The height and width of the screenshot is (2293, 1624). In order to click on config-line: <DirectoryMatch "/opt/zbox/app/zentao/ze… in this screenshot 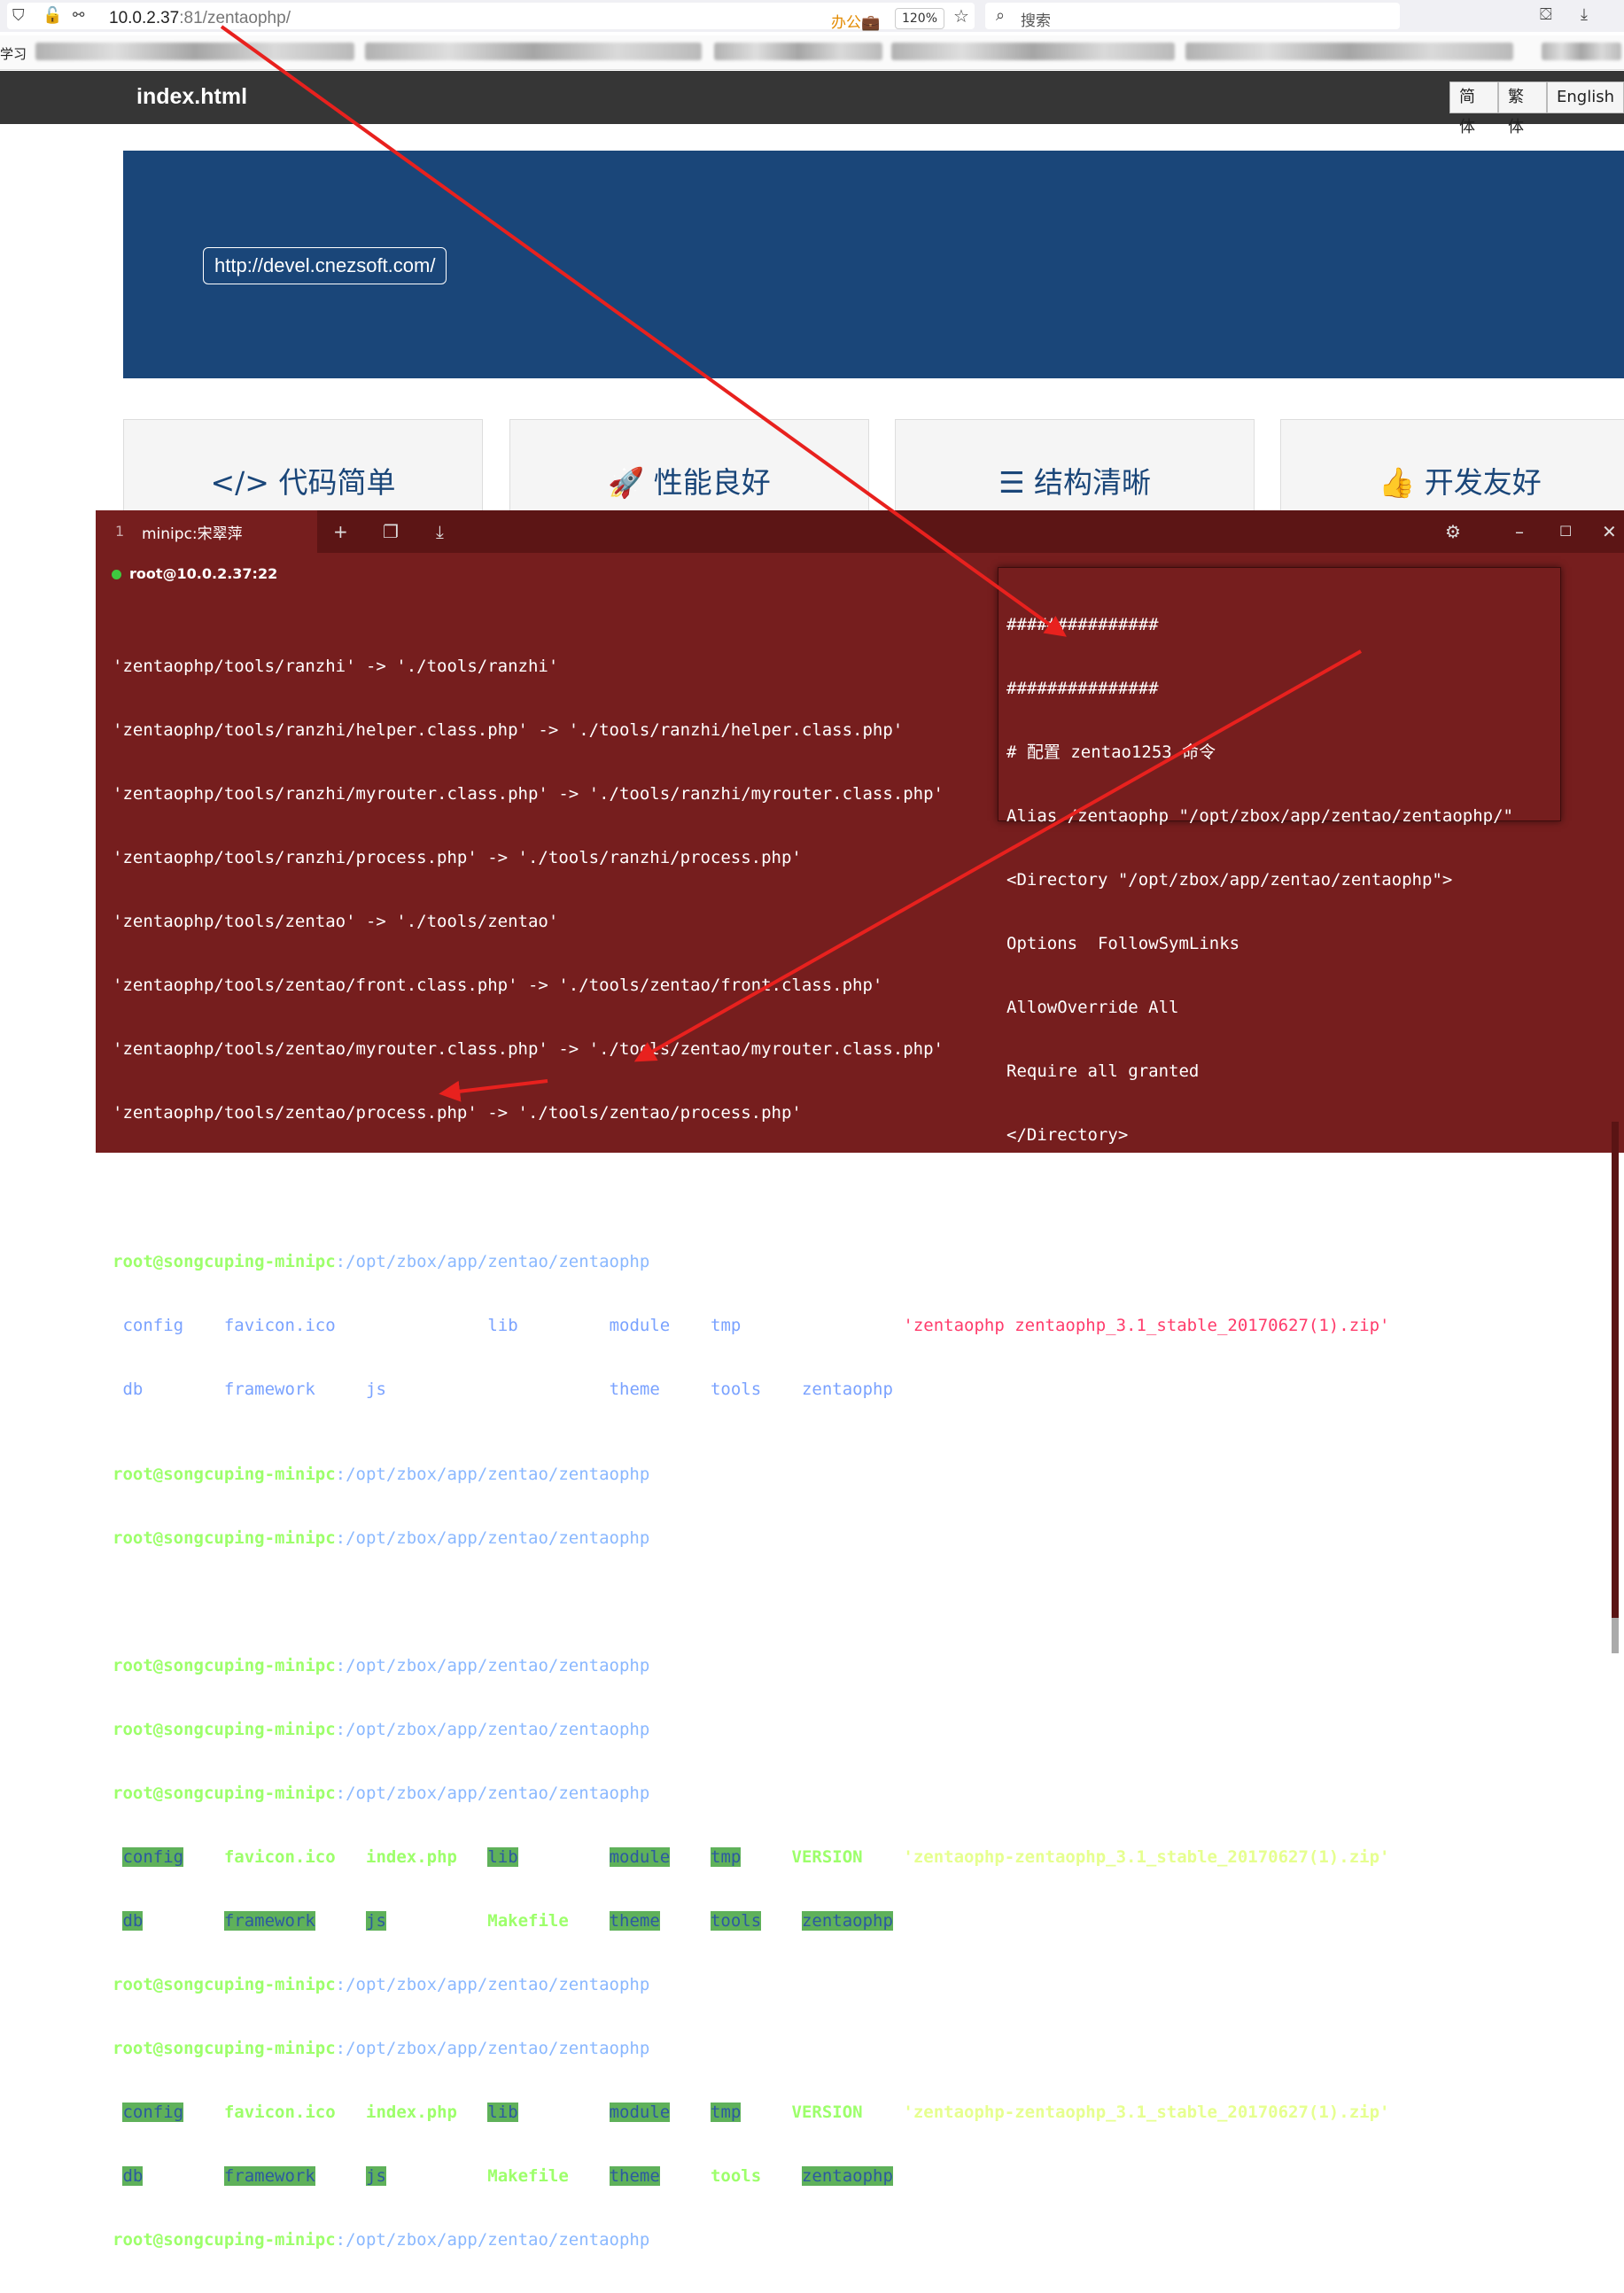, I will do `click(1286, 1199)`.